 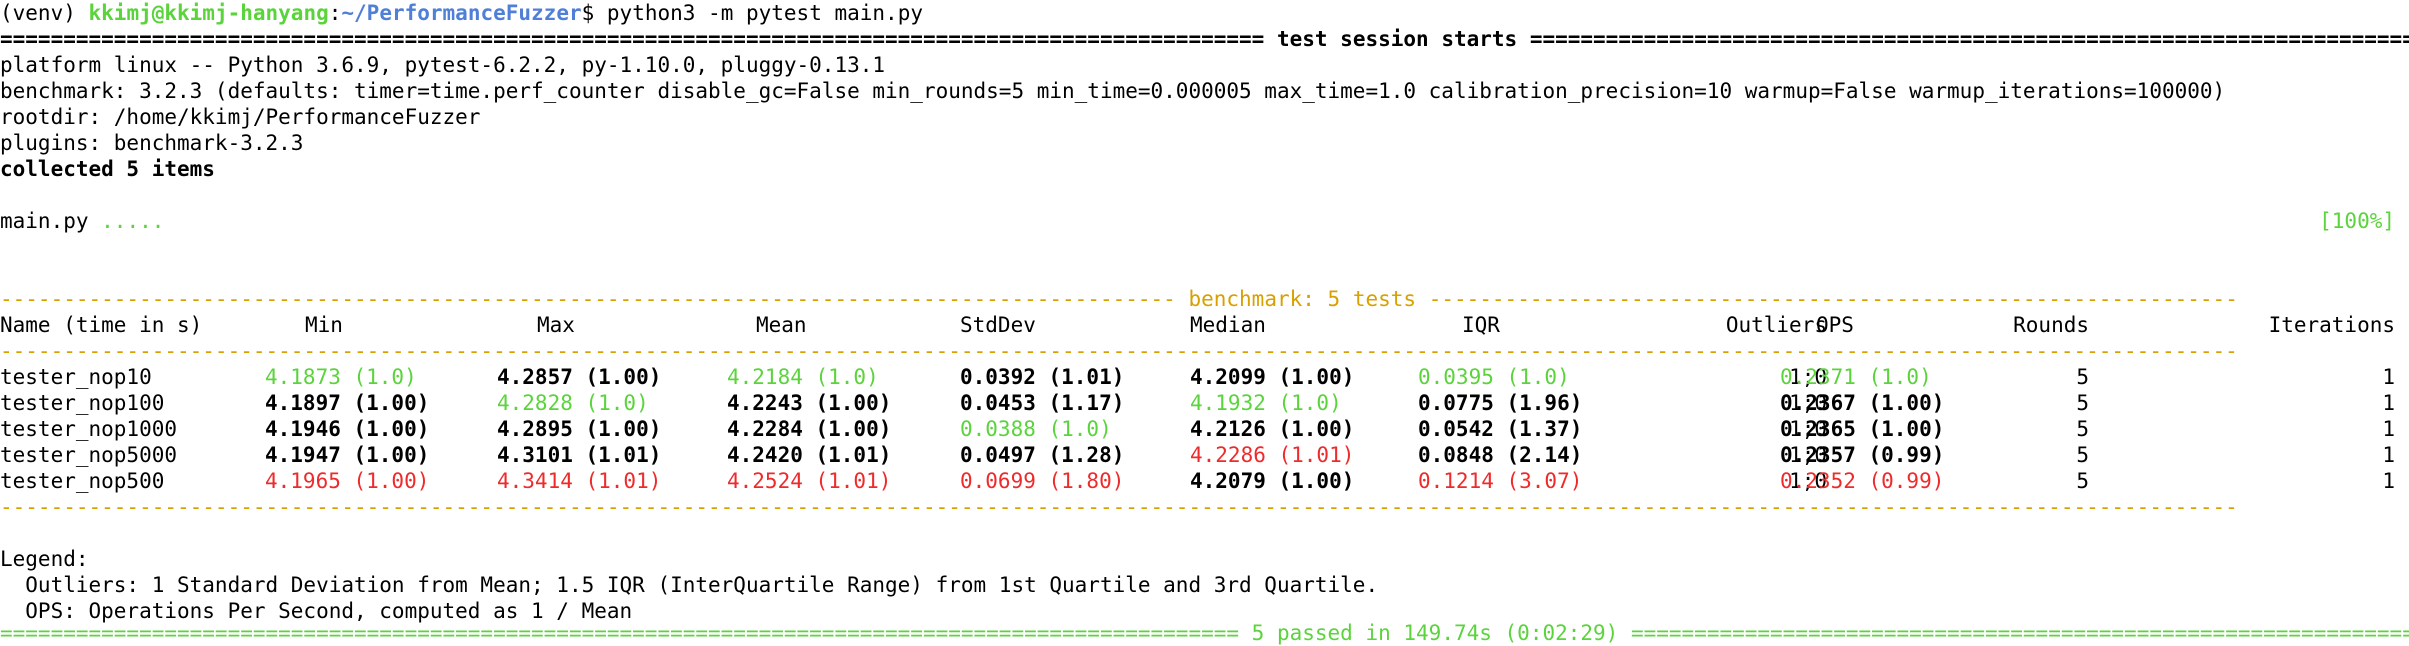 What do you see at coordinates (579, 455) in the screenshot?
I see `cell-max: 4.3101 (1.01)` at bounding box center [579, 455].